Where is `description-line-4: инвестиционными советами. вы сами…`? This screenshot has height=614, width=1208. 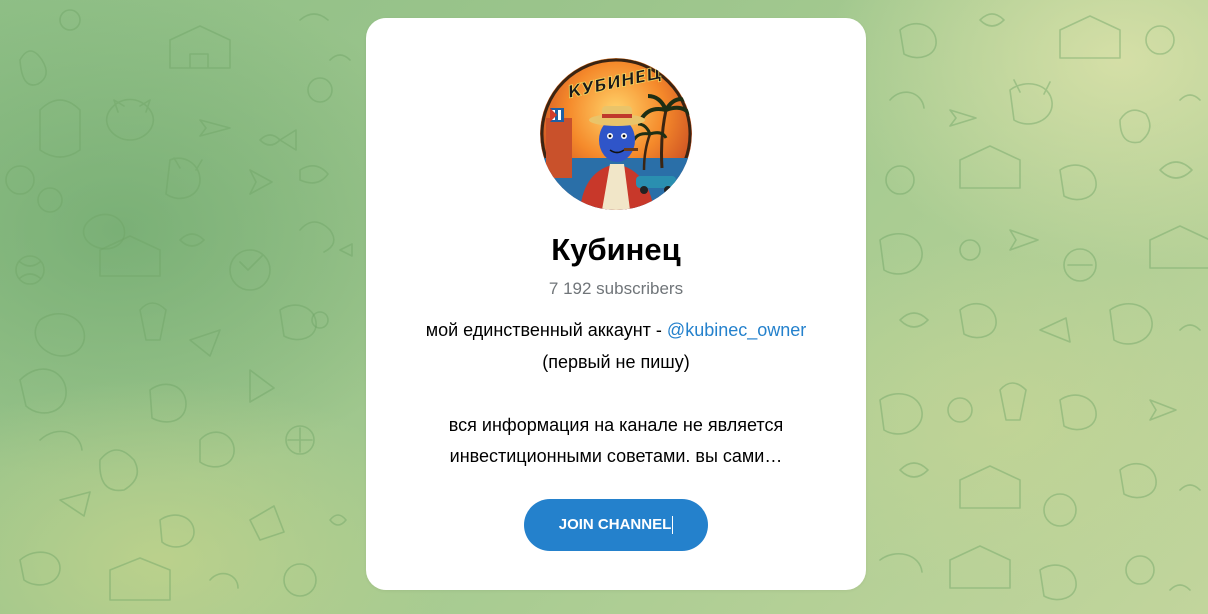 description-line-4: инвестиционными советами. вы сами… is located at coordinates (616, 456).